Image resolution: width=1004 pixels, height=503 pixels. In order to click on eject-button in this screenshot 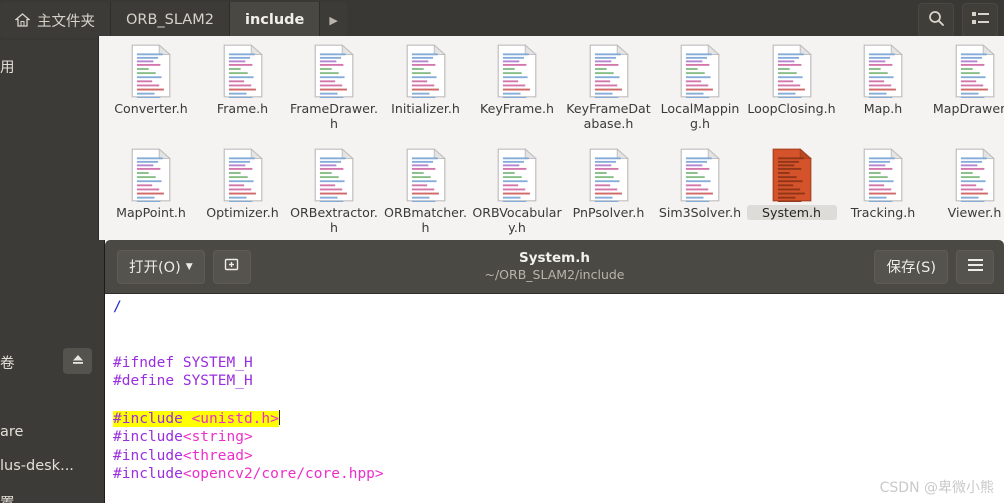, I will do `click(77, 361)`.